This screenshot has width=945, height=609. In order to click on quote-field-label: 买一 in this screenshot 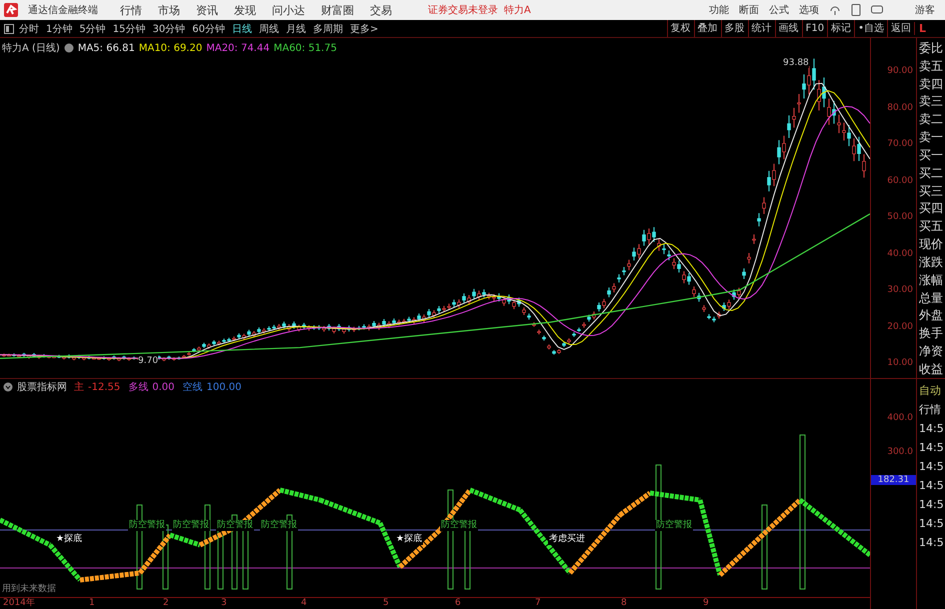, I will do `click(931, 155)`.